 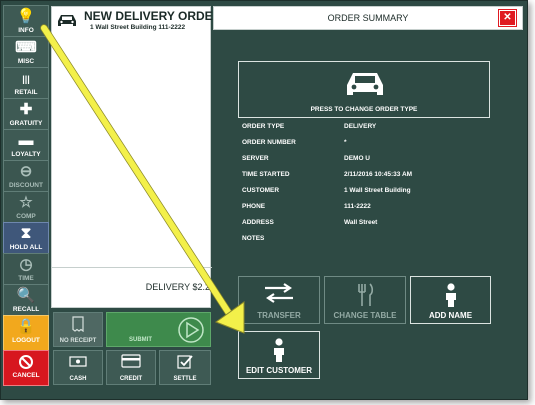 I want to click on change-table-label: CHANGE TABLE, so click(x=365, y=315).